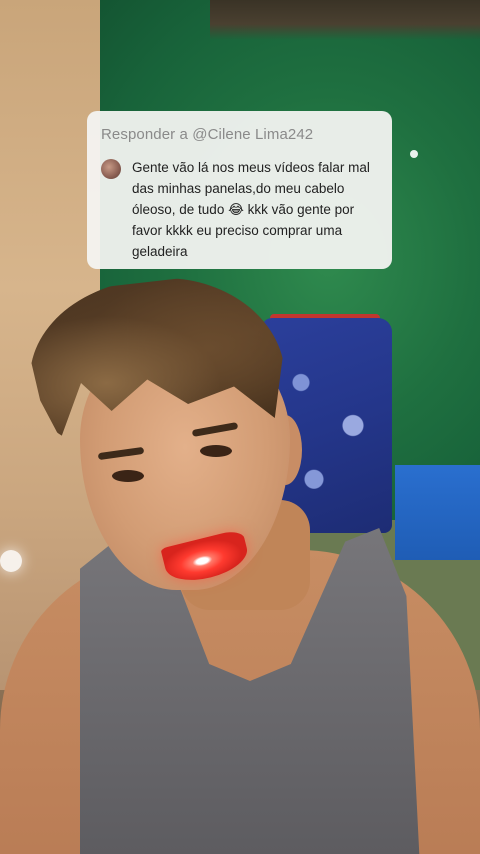 The image size is (480, 854). What do you see at coordinates (216, 451) in the screenshot?
I see `person-eye-right` at bounding box center [216, 451].